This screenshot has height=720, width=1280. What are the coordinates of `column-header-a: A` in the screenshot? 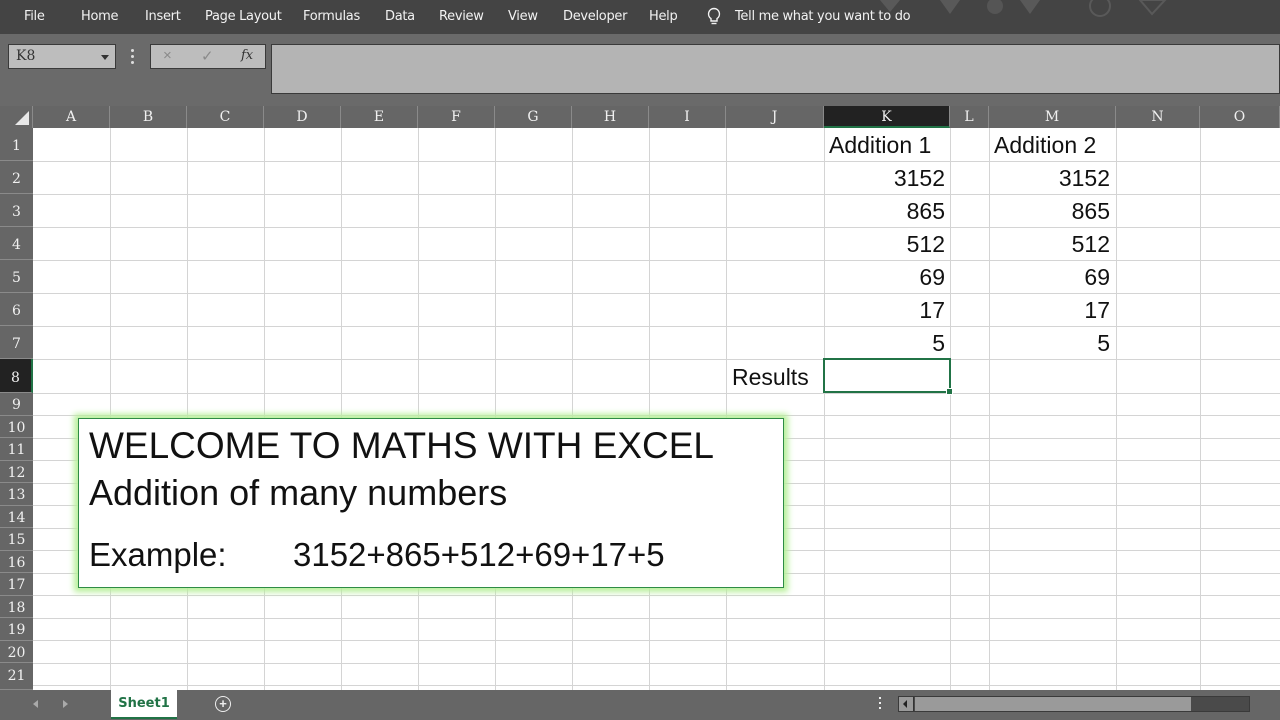 It's located at (71, 117).